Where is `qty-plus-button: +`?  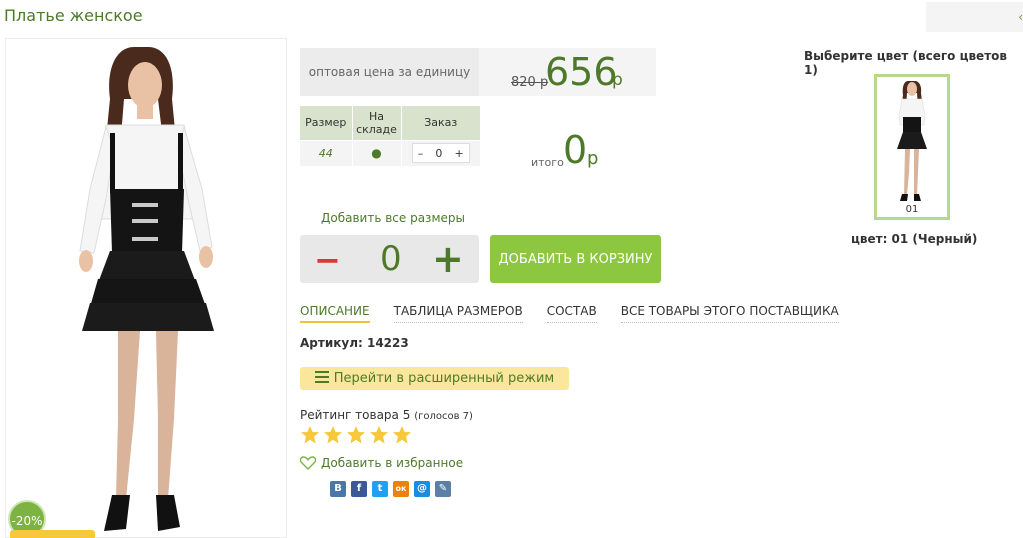 qty-plus-button: + is located at coordinates (448, 259).